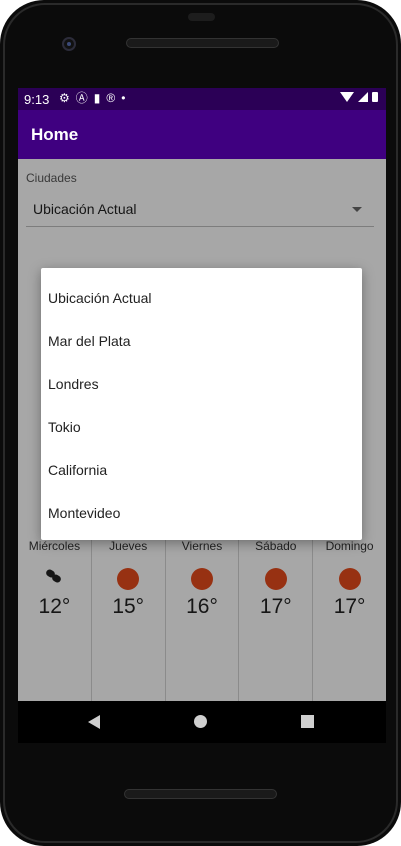 This screenshot has height=846, width=401. What do you see at coordinates (202, 99) in the screenshot?
I see `status-bar: 9:13 ⚙ Ⓐ ▮ ® •` at bounding box center [202, 99].